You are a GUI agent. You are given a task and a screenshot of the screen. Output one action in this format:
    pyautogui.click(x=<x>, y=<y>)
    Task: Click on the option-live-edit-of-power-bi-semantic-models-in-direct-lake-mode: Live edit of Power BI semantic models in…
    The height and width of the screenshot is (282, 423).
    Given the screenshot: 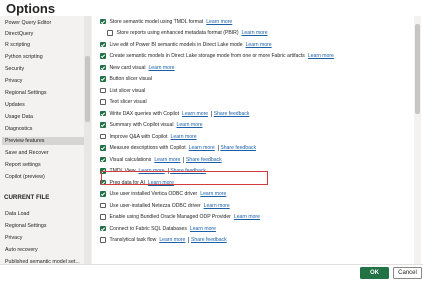 What is the action you would take?
    pyautogui.click(x=186, y=44)
    